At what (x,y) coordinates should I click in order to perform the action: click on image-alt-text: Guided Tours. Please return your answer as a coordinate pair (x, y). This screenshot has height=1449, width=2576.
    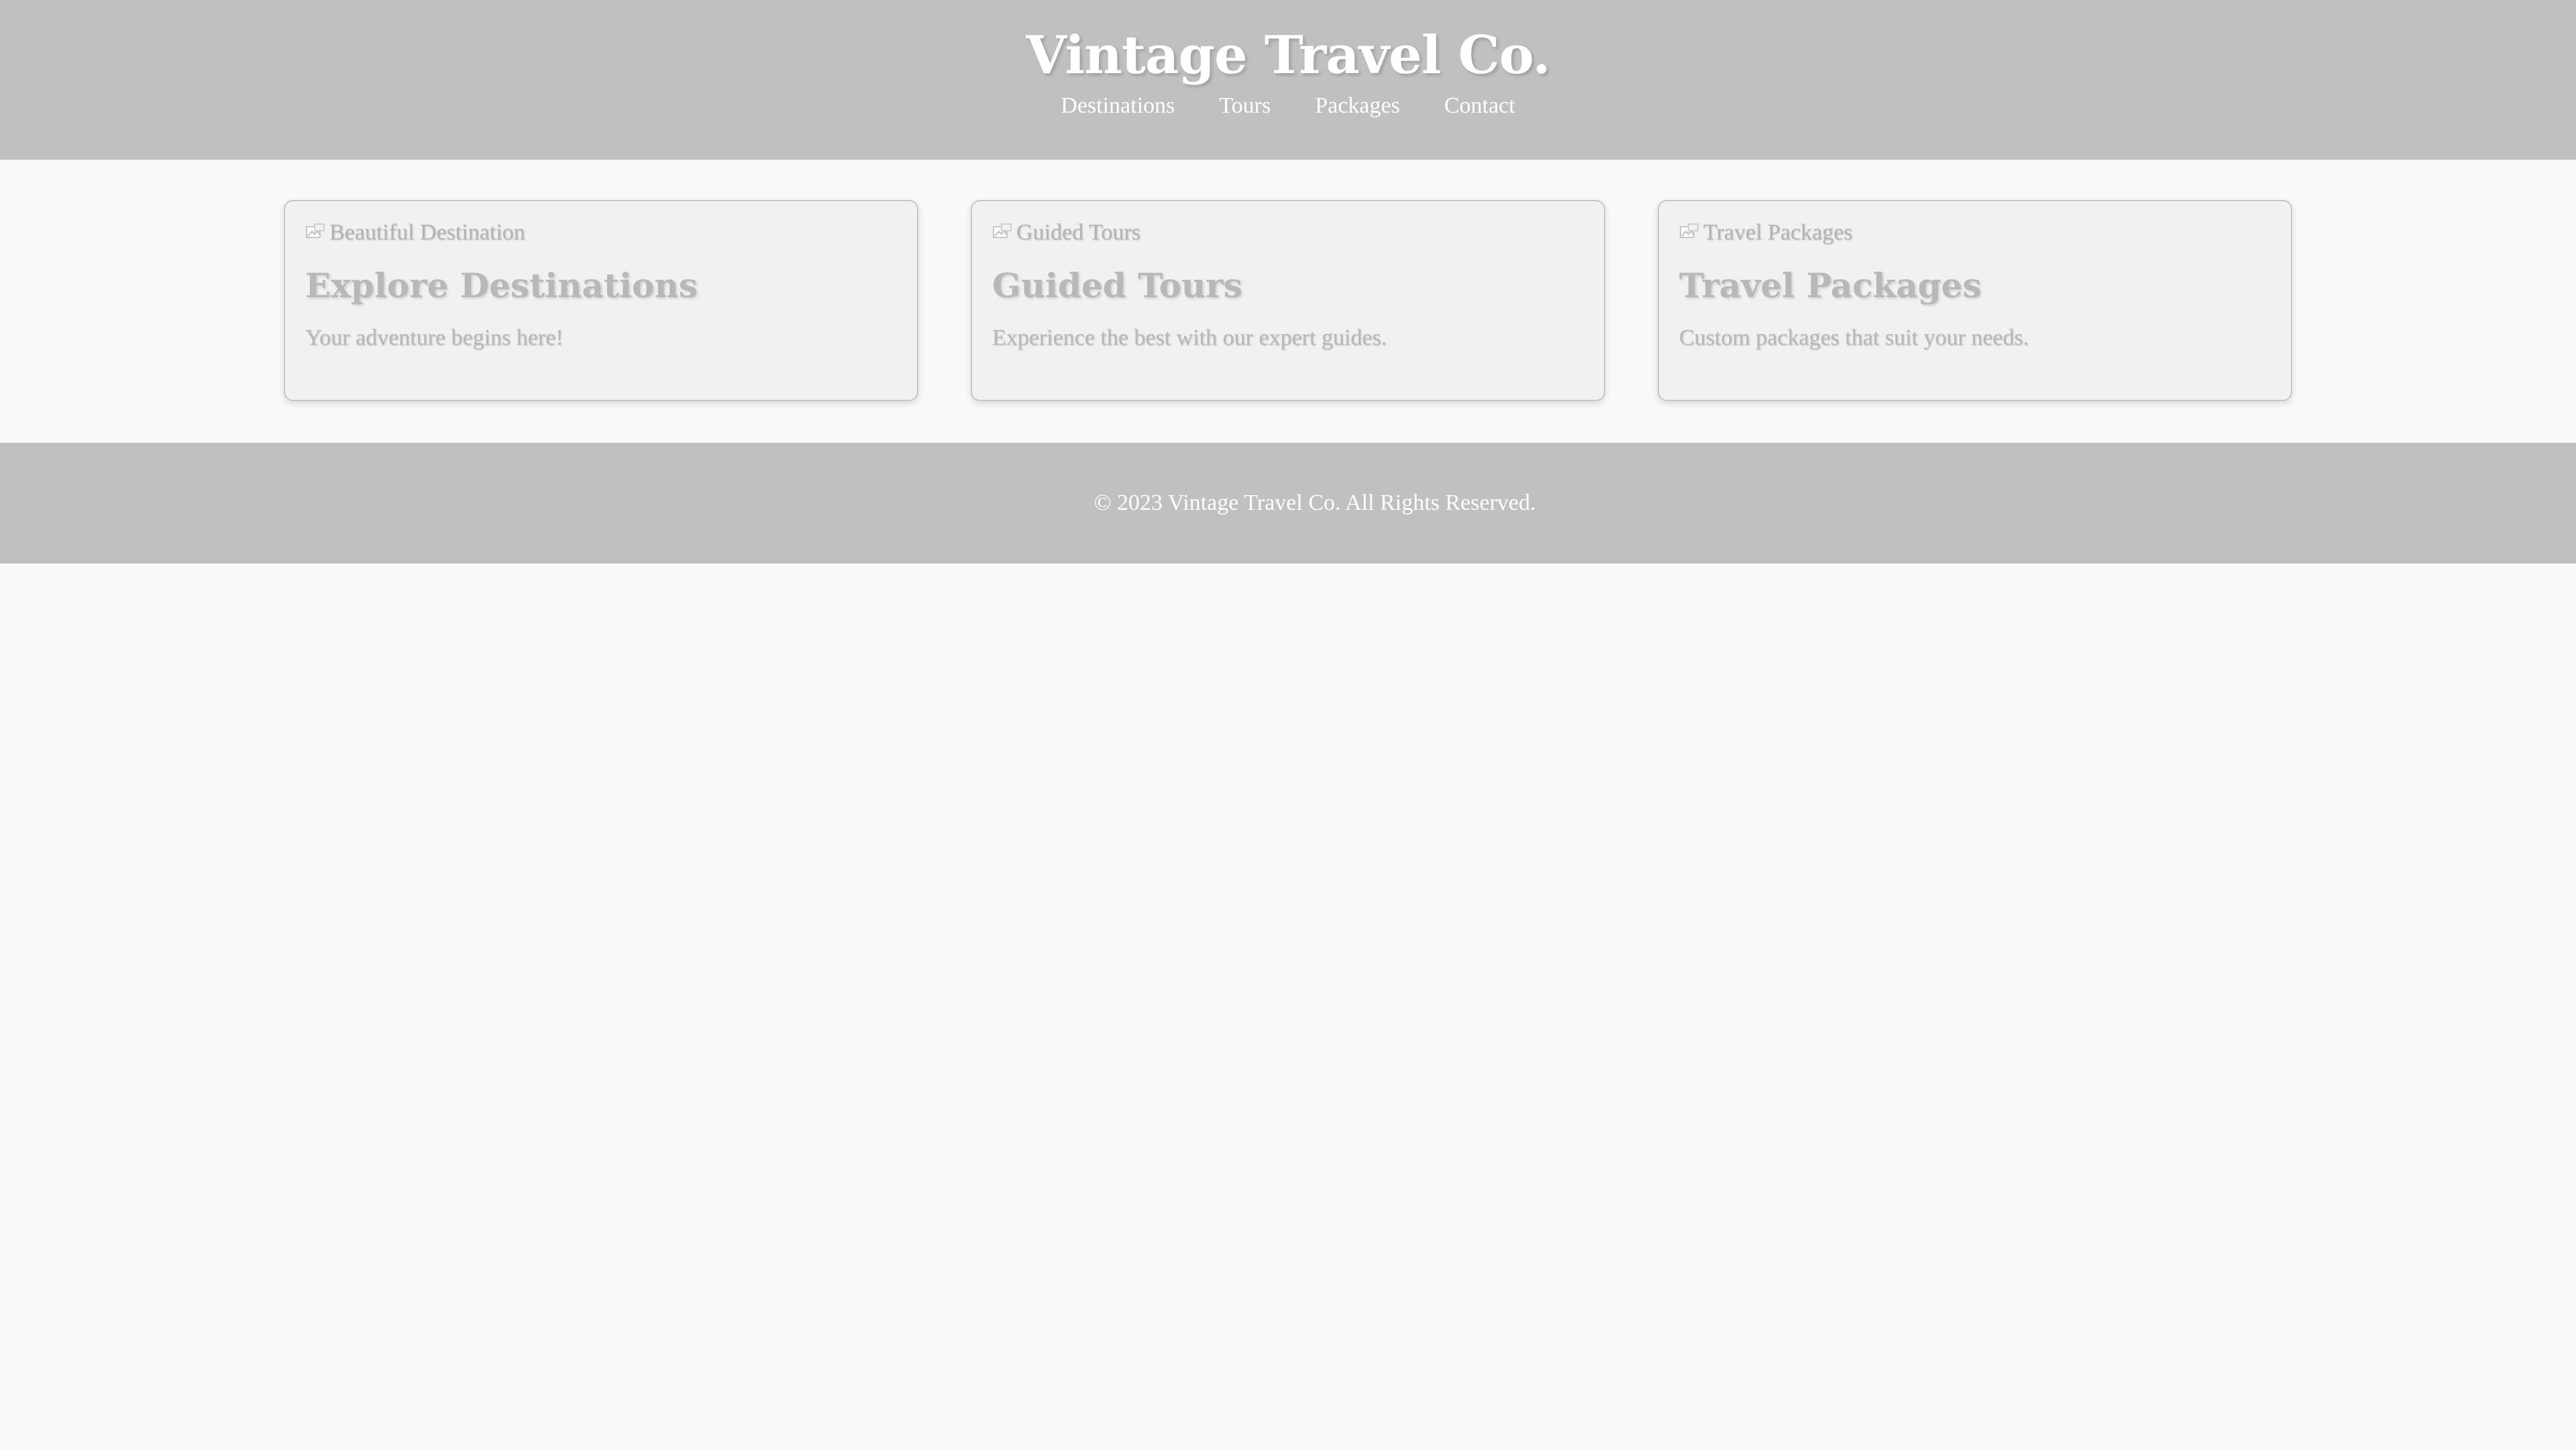
    Looking at the image, I should click on (1078, 232).